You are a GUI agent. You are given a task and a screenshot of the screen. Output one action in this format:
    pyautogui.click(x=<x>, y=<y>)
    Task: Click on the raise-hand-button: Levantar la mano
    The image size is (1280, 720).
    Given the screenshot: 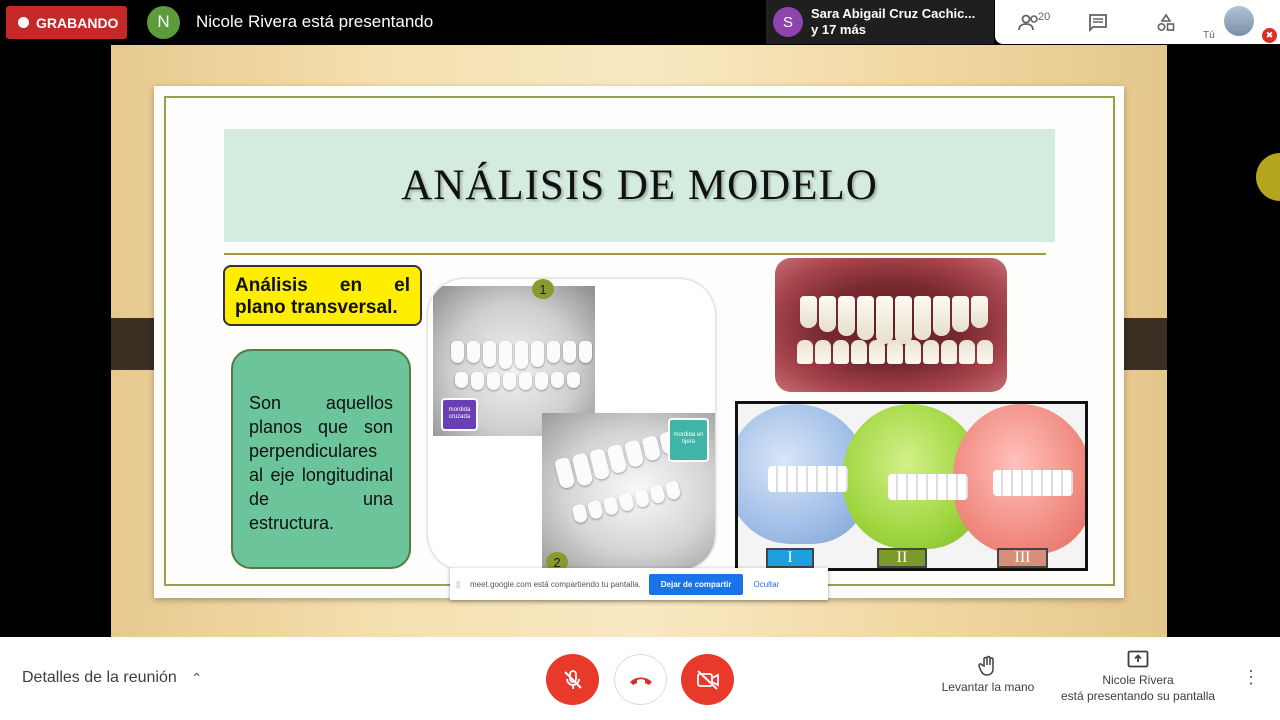 What is the action you would take?
    pyautogui.click(x=988, y=674)
    